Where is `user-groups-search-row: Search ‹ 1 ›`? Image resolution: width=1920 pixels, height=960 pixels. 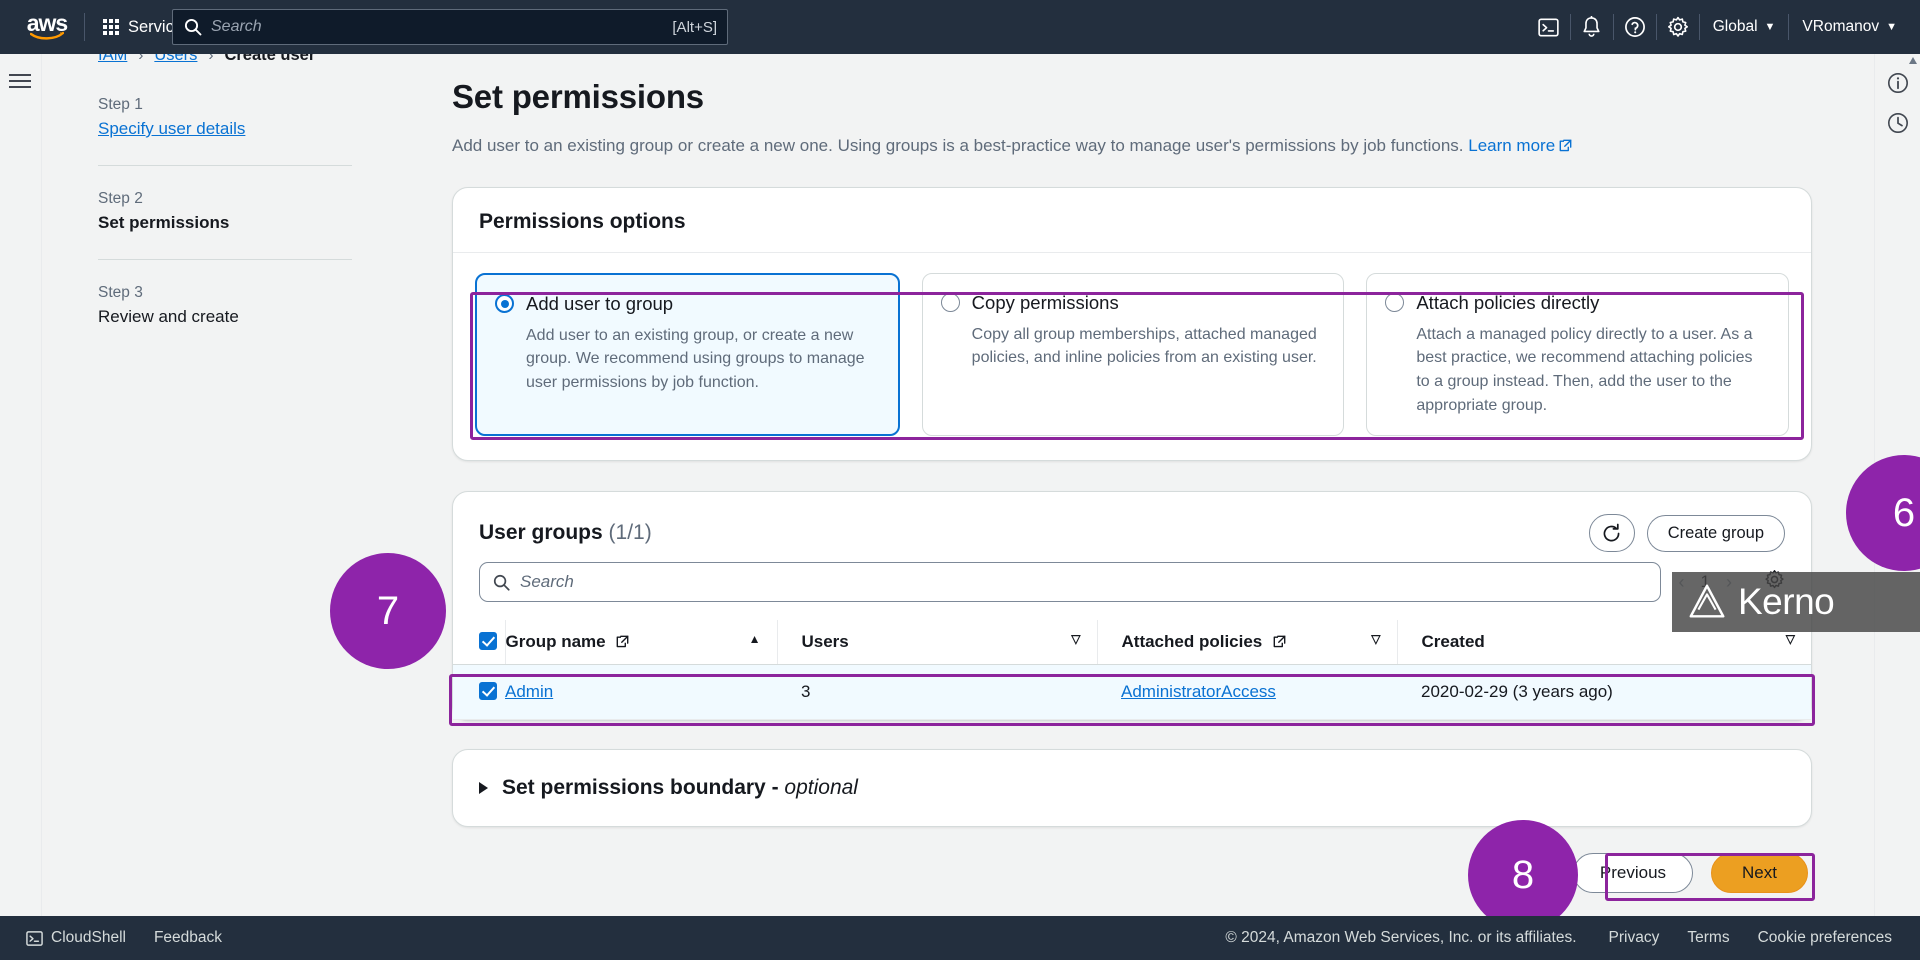 user-groups-search-row: Search ‹ 1 › is located at coordinates (1132, 580).